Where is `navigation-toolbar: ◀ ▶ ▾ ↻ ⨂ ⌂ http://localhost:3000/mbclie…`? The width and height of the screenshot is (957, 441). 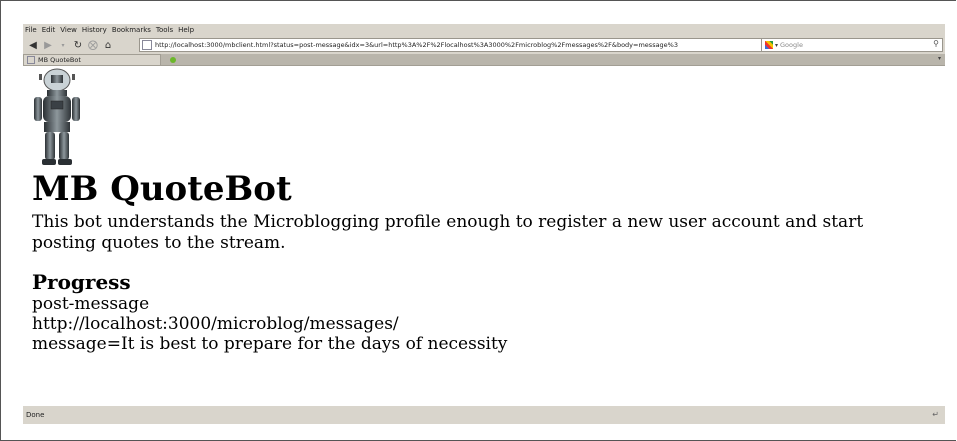
navigation-toolbar: ◀ ▶ ▾ ↻ ⨂ ⌂ http://localhost:3000/mbclie… is located at coordinates (484, 45).